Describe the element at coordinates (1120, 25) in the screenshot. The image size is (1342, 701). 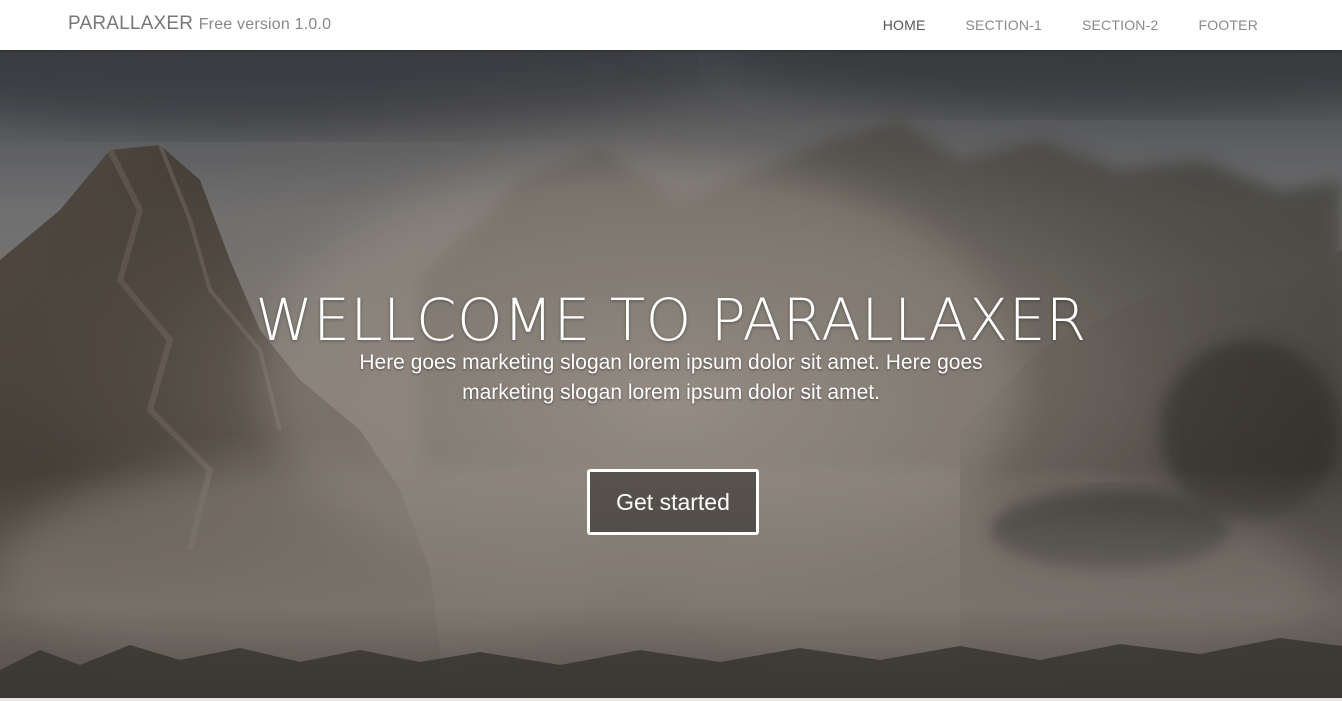
I see `nav-link-section-2: SECTION-2` at that location.